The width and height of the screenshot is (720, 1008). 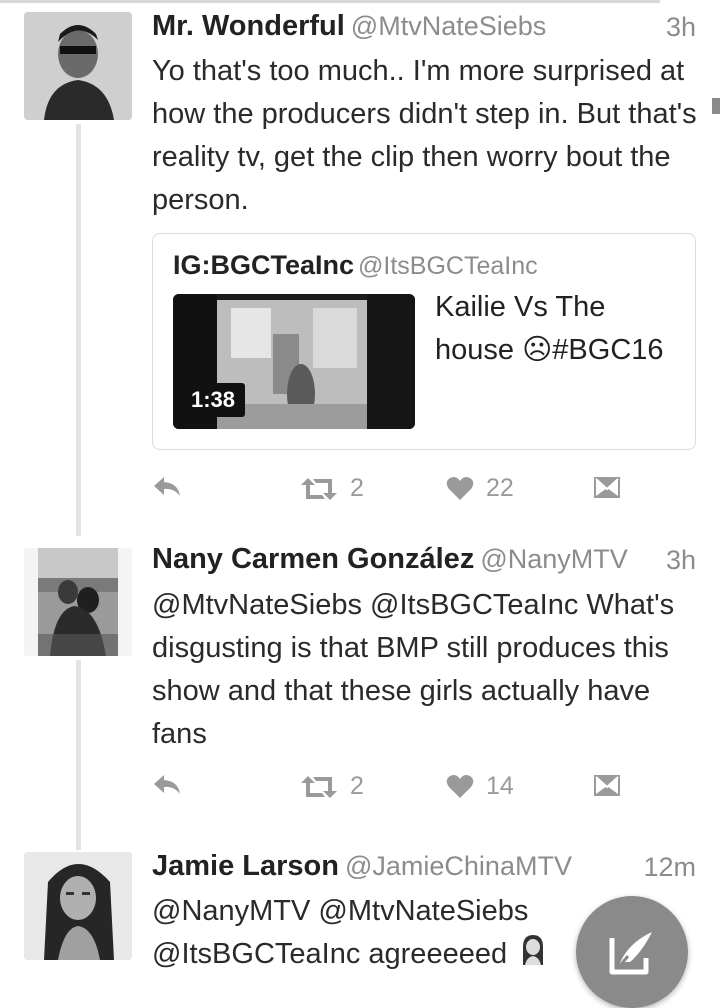 I want to click on author-name: Mr. Wonderful, so click(x=248, y=26).